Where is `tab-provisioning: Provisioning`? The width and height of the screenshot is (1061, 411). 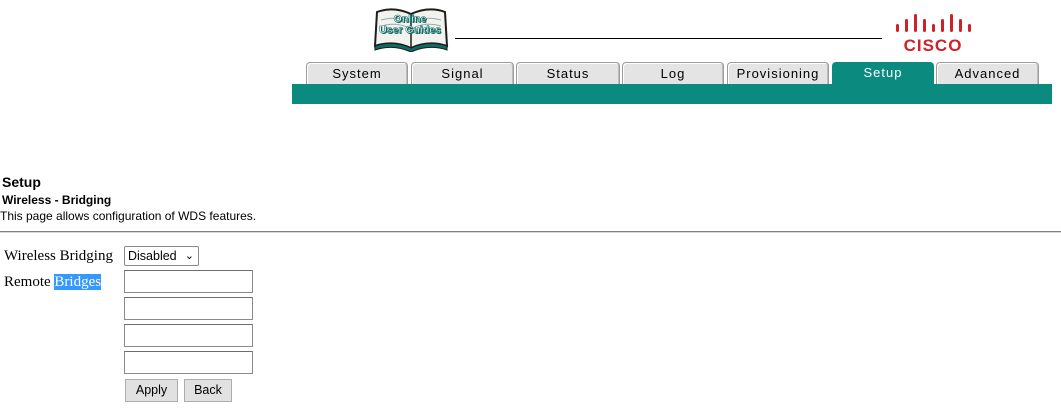
tab-provisioning: Provisioning is located at coordinates (778, 73).